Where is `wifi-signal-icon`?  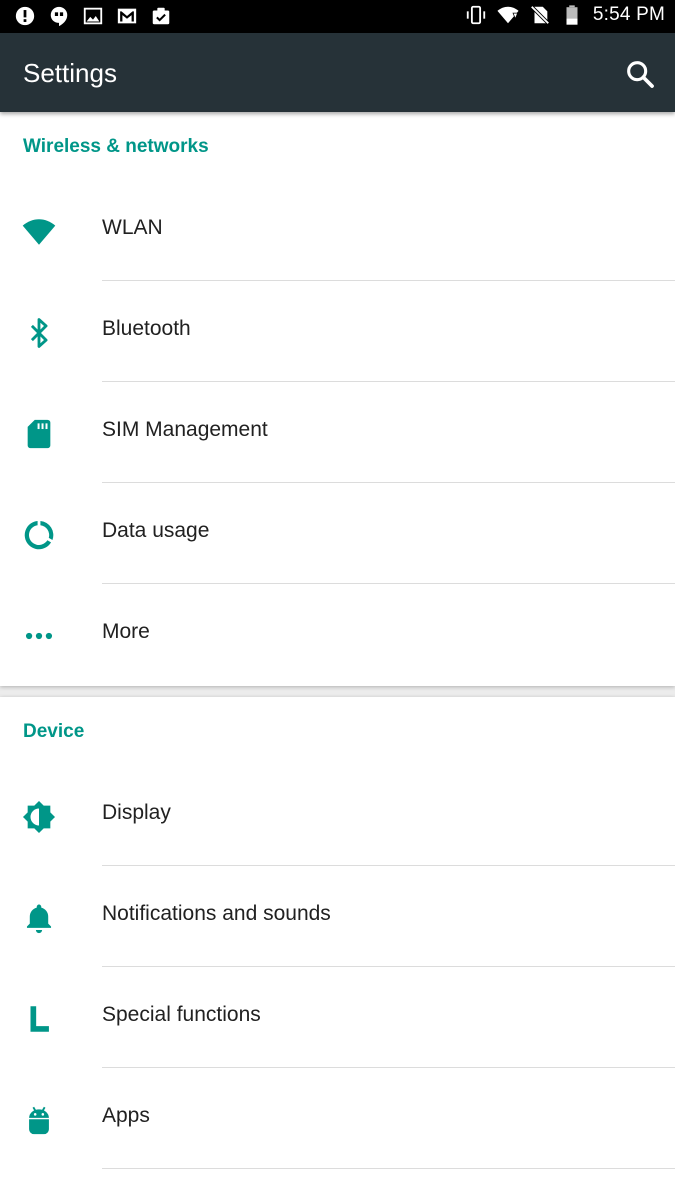
wifi-signal-icon is located at coordinates (508, 15).